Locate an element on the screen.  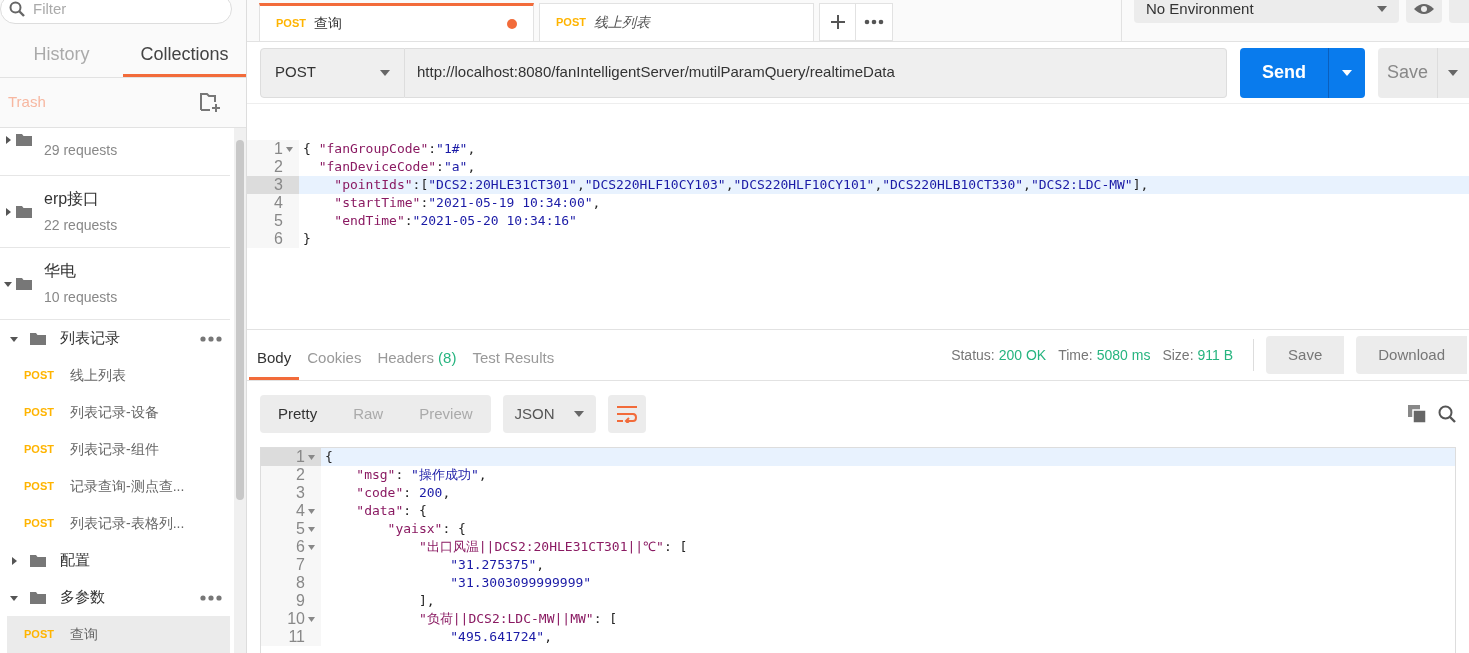
stat-value: 5080 ms is located at coordinates (1123, 355).